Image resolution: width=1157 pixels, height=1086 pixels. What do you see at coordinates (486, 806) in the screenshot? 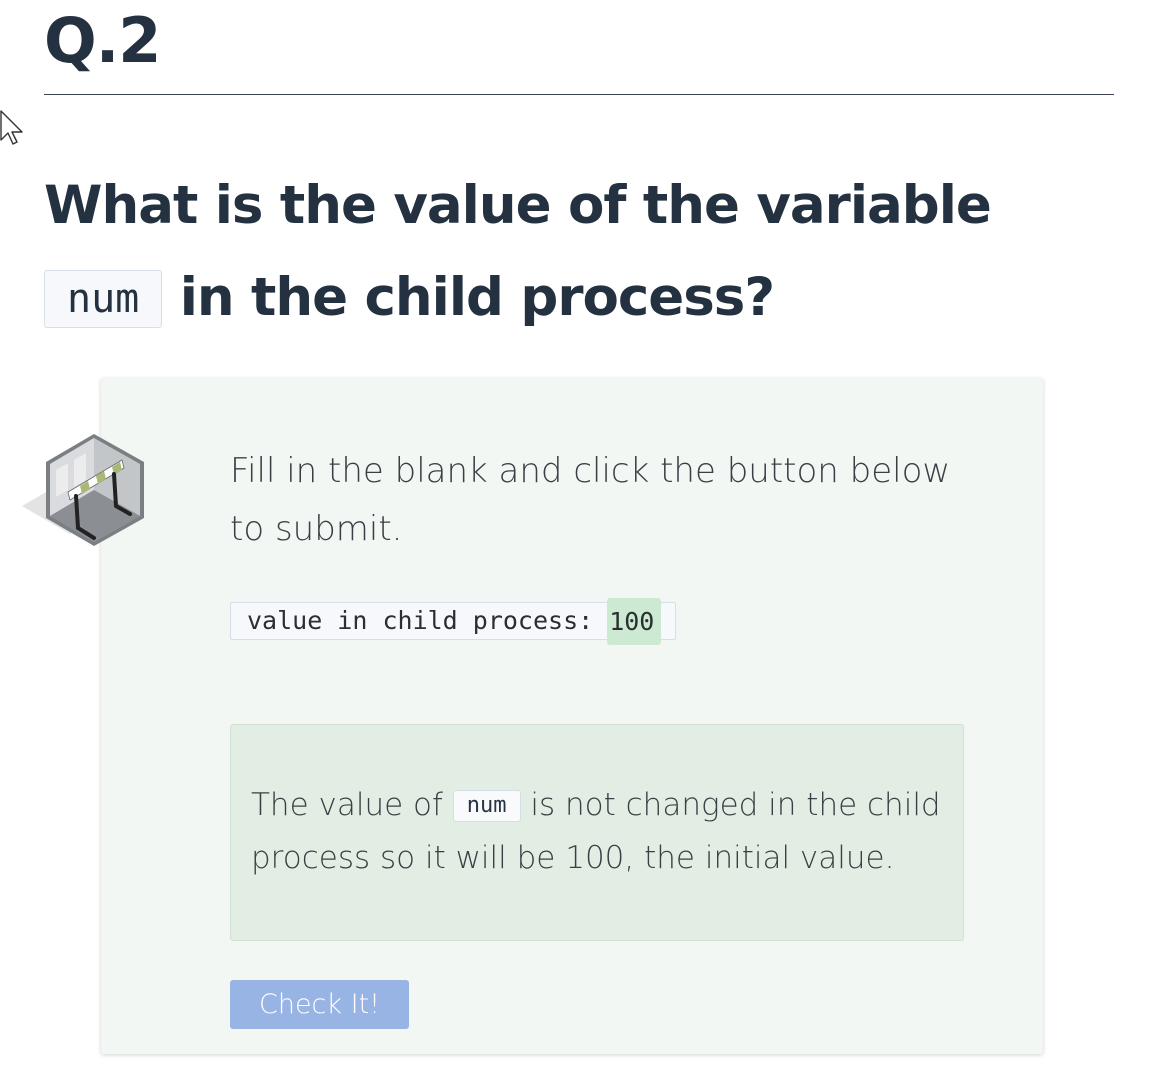
I see `feedback-code: num` at bounding box center [486, 806].